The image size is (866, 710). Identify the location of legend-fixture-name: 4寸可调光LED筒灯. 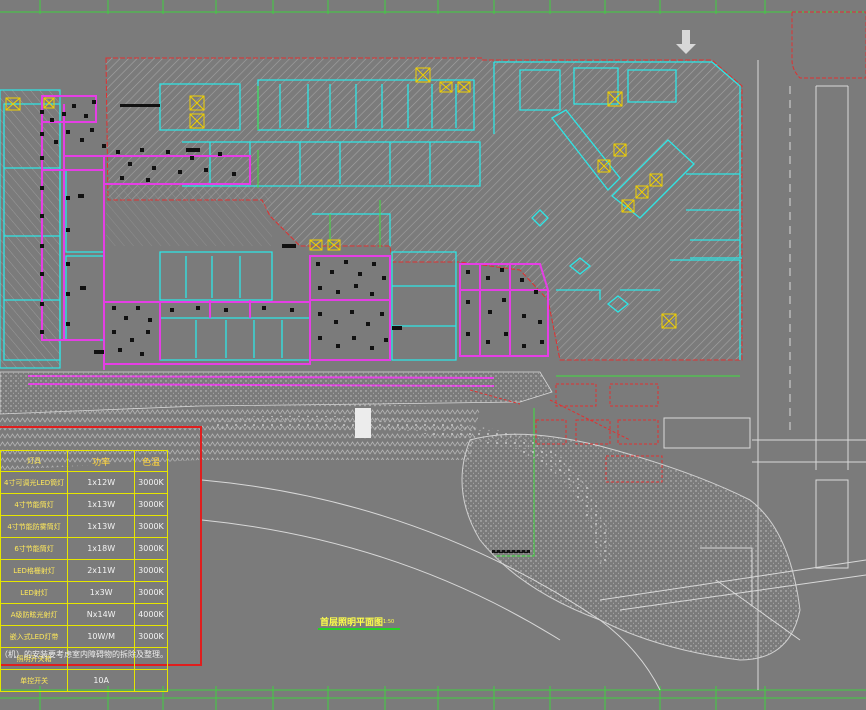
(34, 482).